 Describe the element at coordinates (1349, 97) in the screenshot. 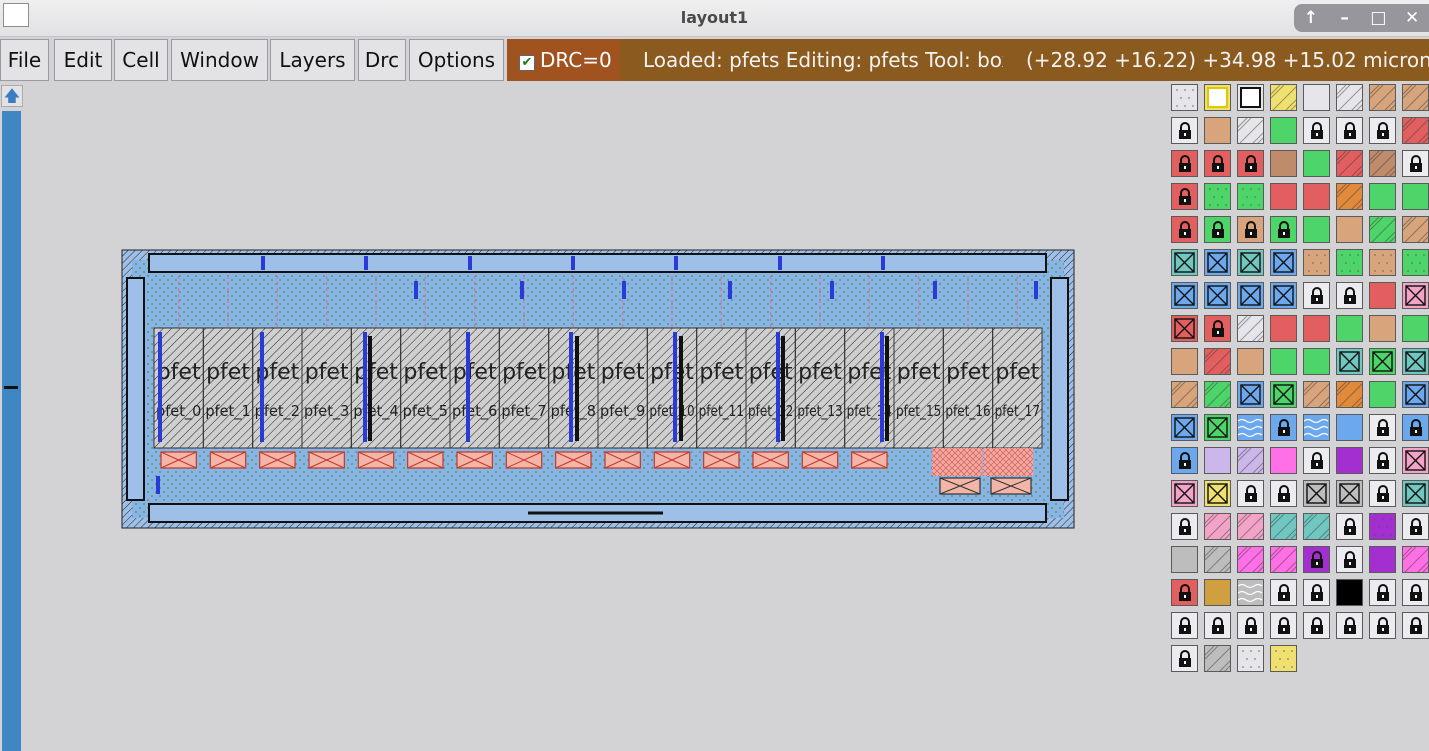

I see `layer-swatch-black-hatch` at that location.